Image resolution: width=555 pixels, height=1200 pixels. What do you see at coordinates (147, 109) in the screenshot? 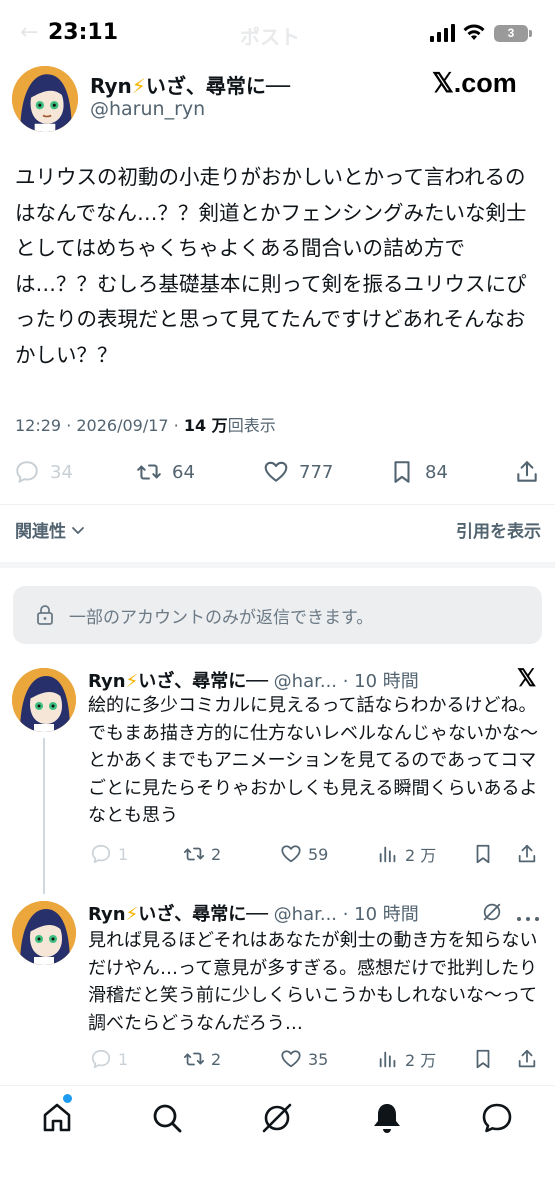
I see `author-handle: @harun_ryn` at bounding box center [147, 109].